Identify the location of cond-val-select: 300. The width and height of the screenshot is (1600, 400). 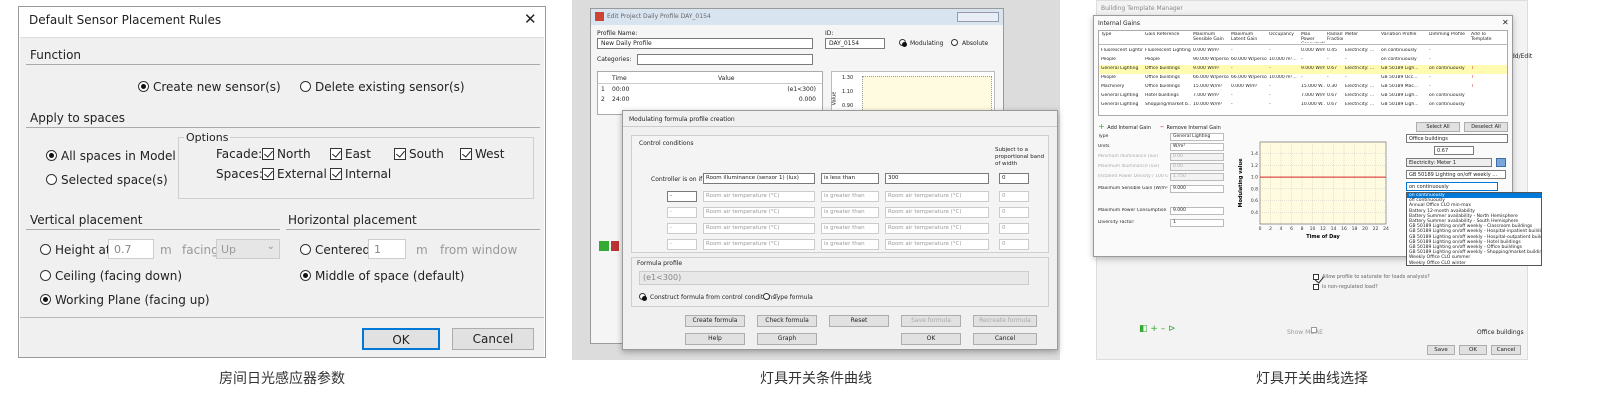
(937, 178).